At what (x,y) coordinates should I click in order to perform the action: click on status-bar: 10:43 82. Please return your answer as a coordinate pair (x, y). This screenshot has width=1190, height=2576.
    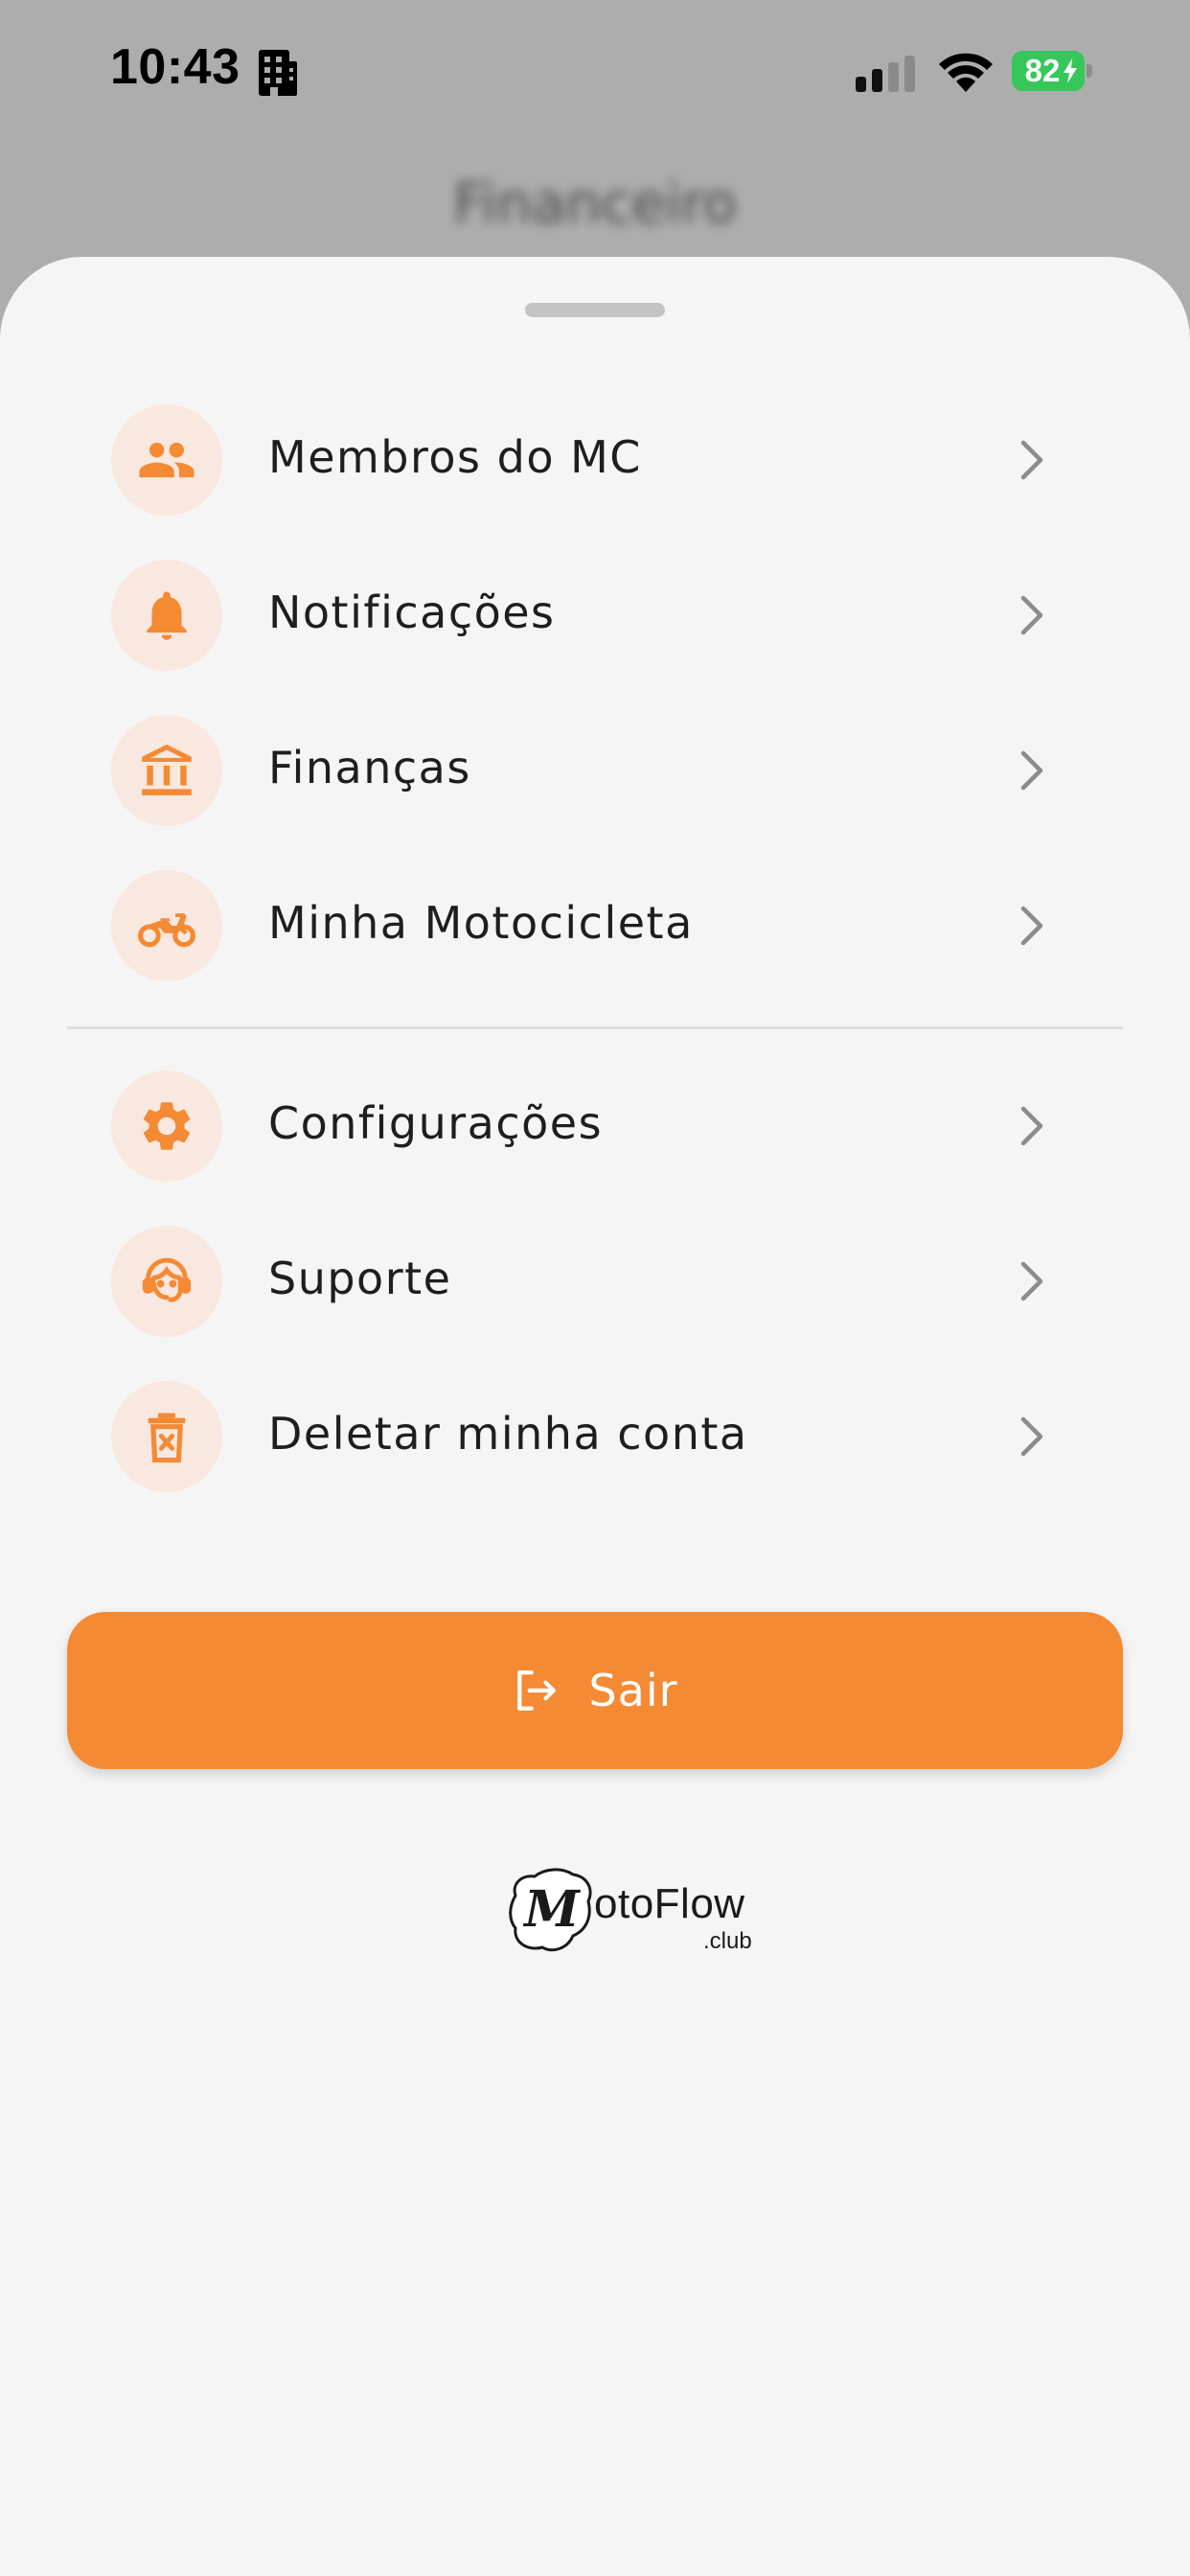
    Looking at the image, I should click on (595, 72).